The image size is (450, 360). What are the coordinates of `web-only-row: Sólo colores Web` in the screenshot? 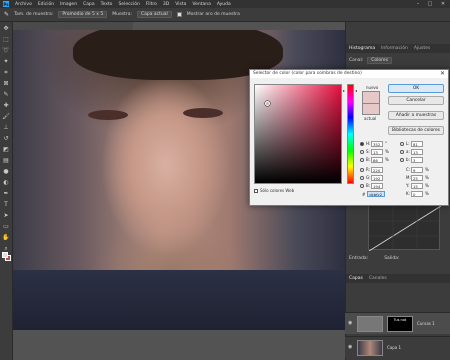 It's located at (274, 190).